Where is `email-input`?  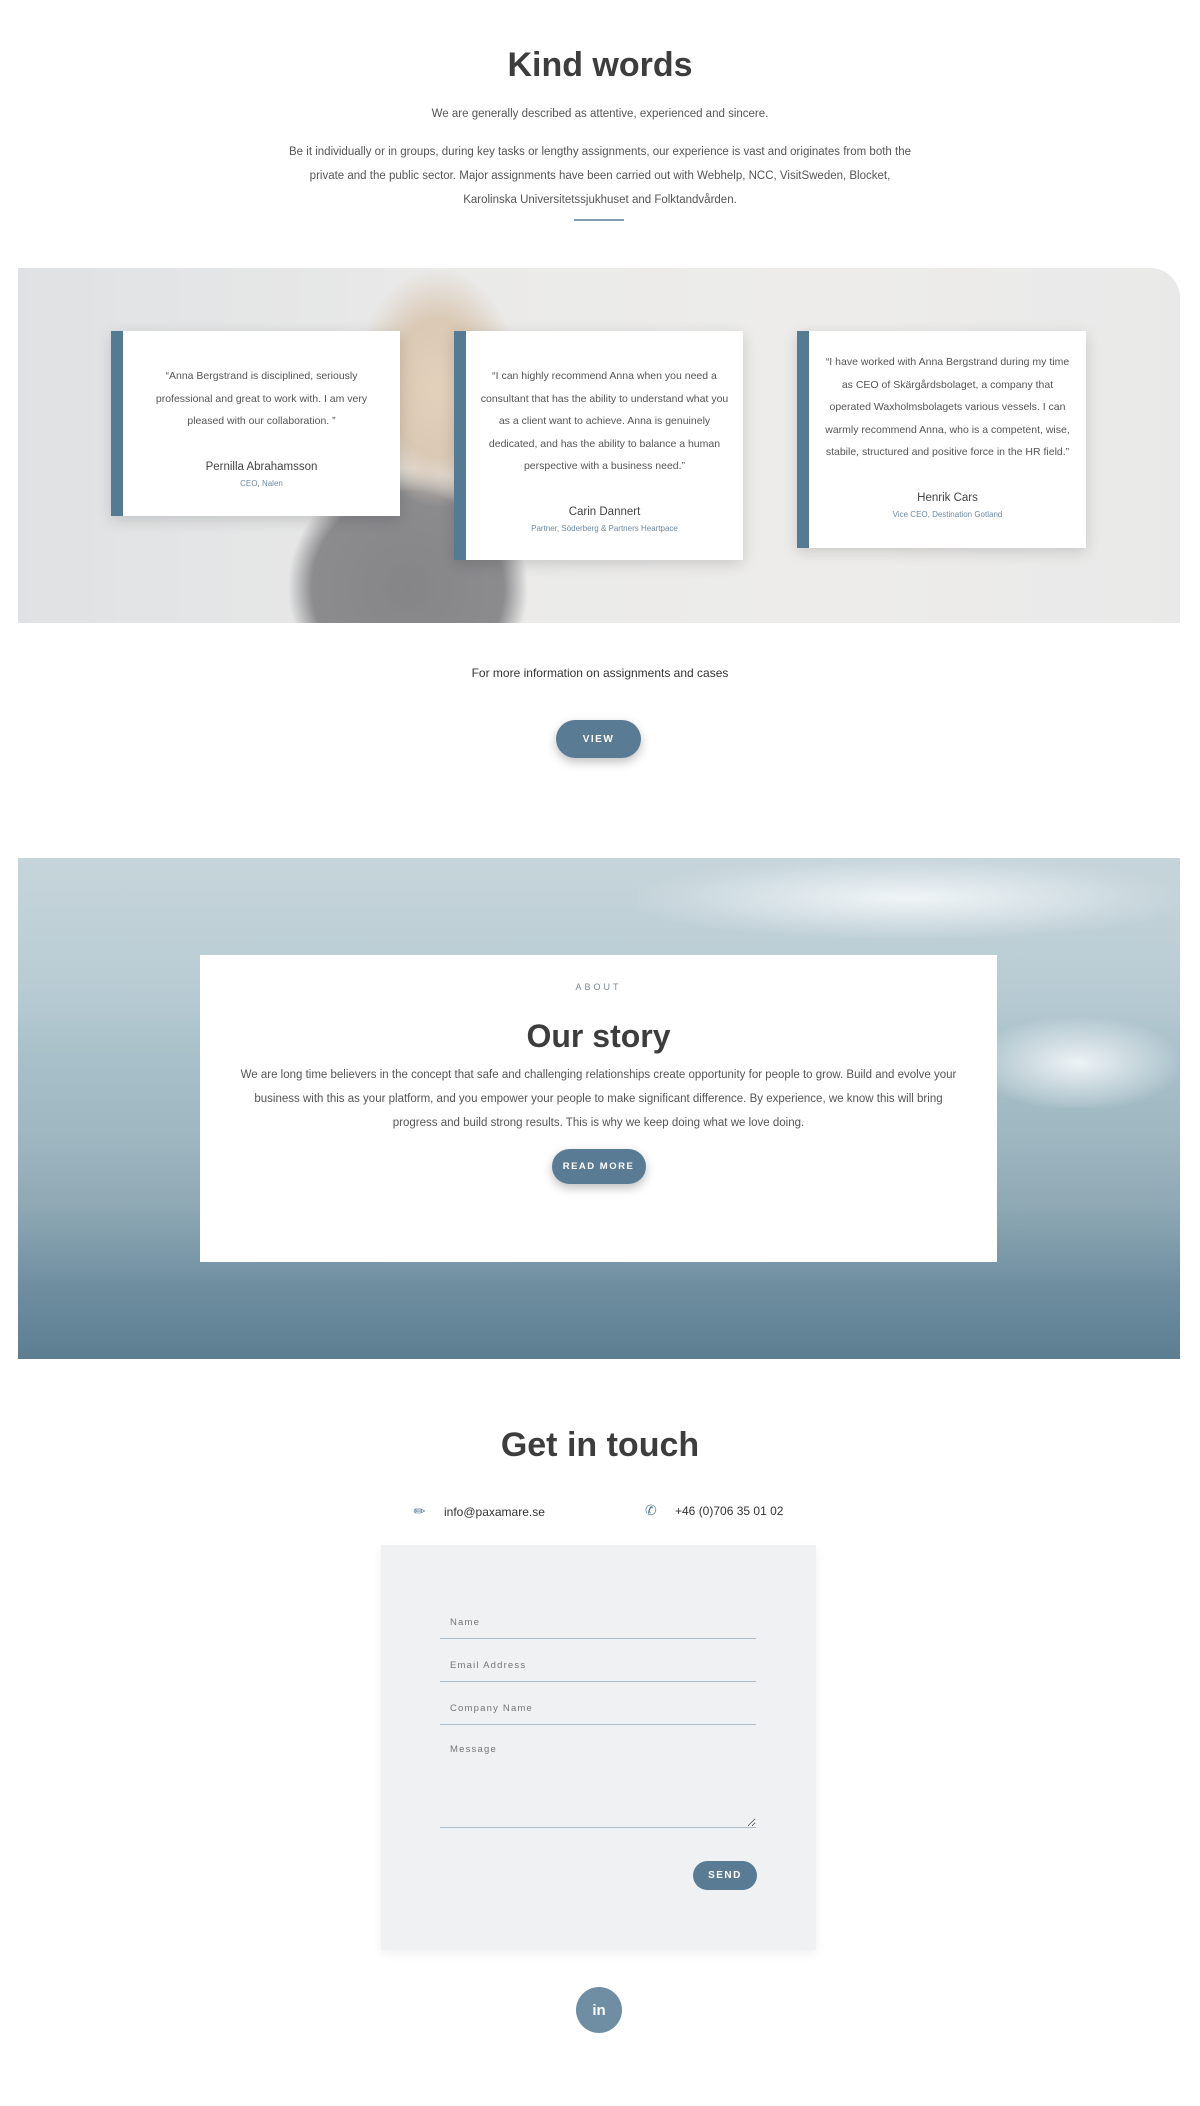 email-input is located at coordinates (598, 1669).